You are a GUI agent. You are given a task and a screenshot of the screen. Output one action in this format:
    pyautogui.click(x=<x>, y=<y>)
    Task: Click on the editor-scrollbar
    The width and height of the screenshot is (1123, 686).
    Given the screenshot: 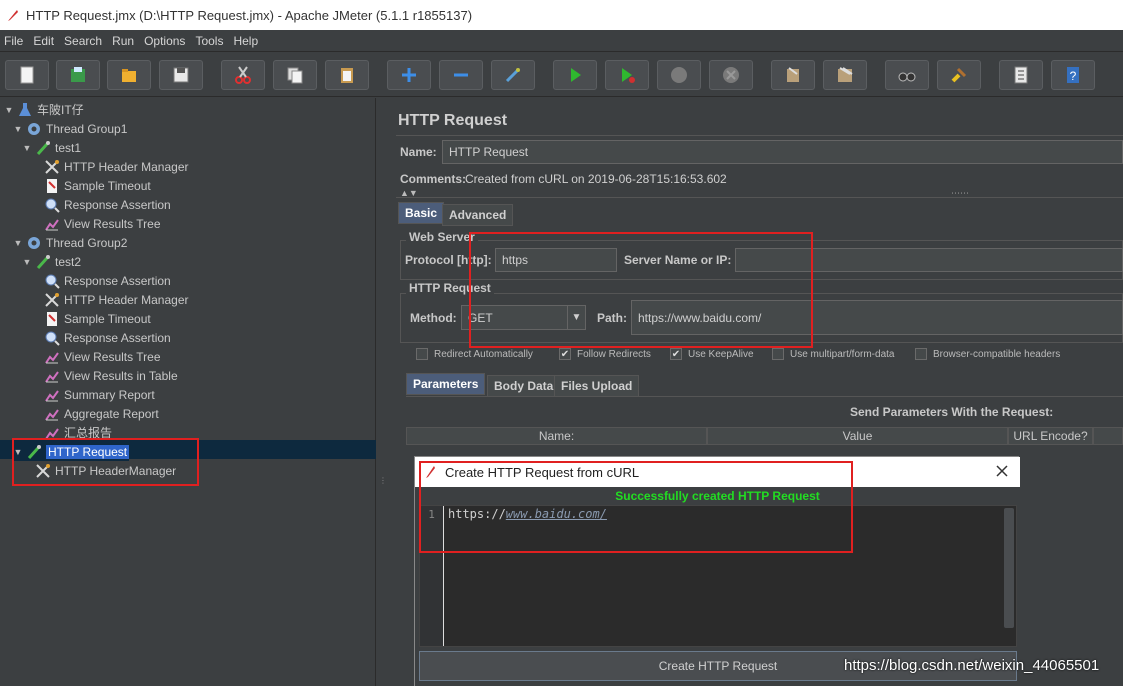 What is the action you would take?
    pyautogui.click(x=1009, y=568)
    